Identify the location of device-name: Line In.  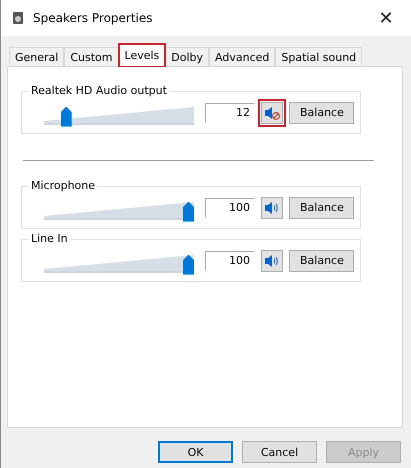
(49, 238).